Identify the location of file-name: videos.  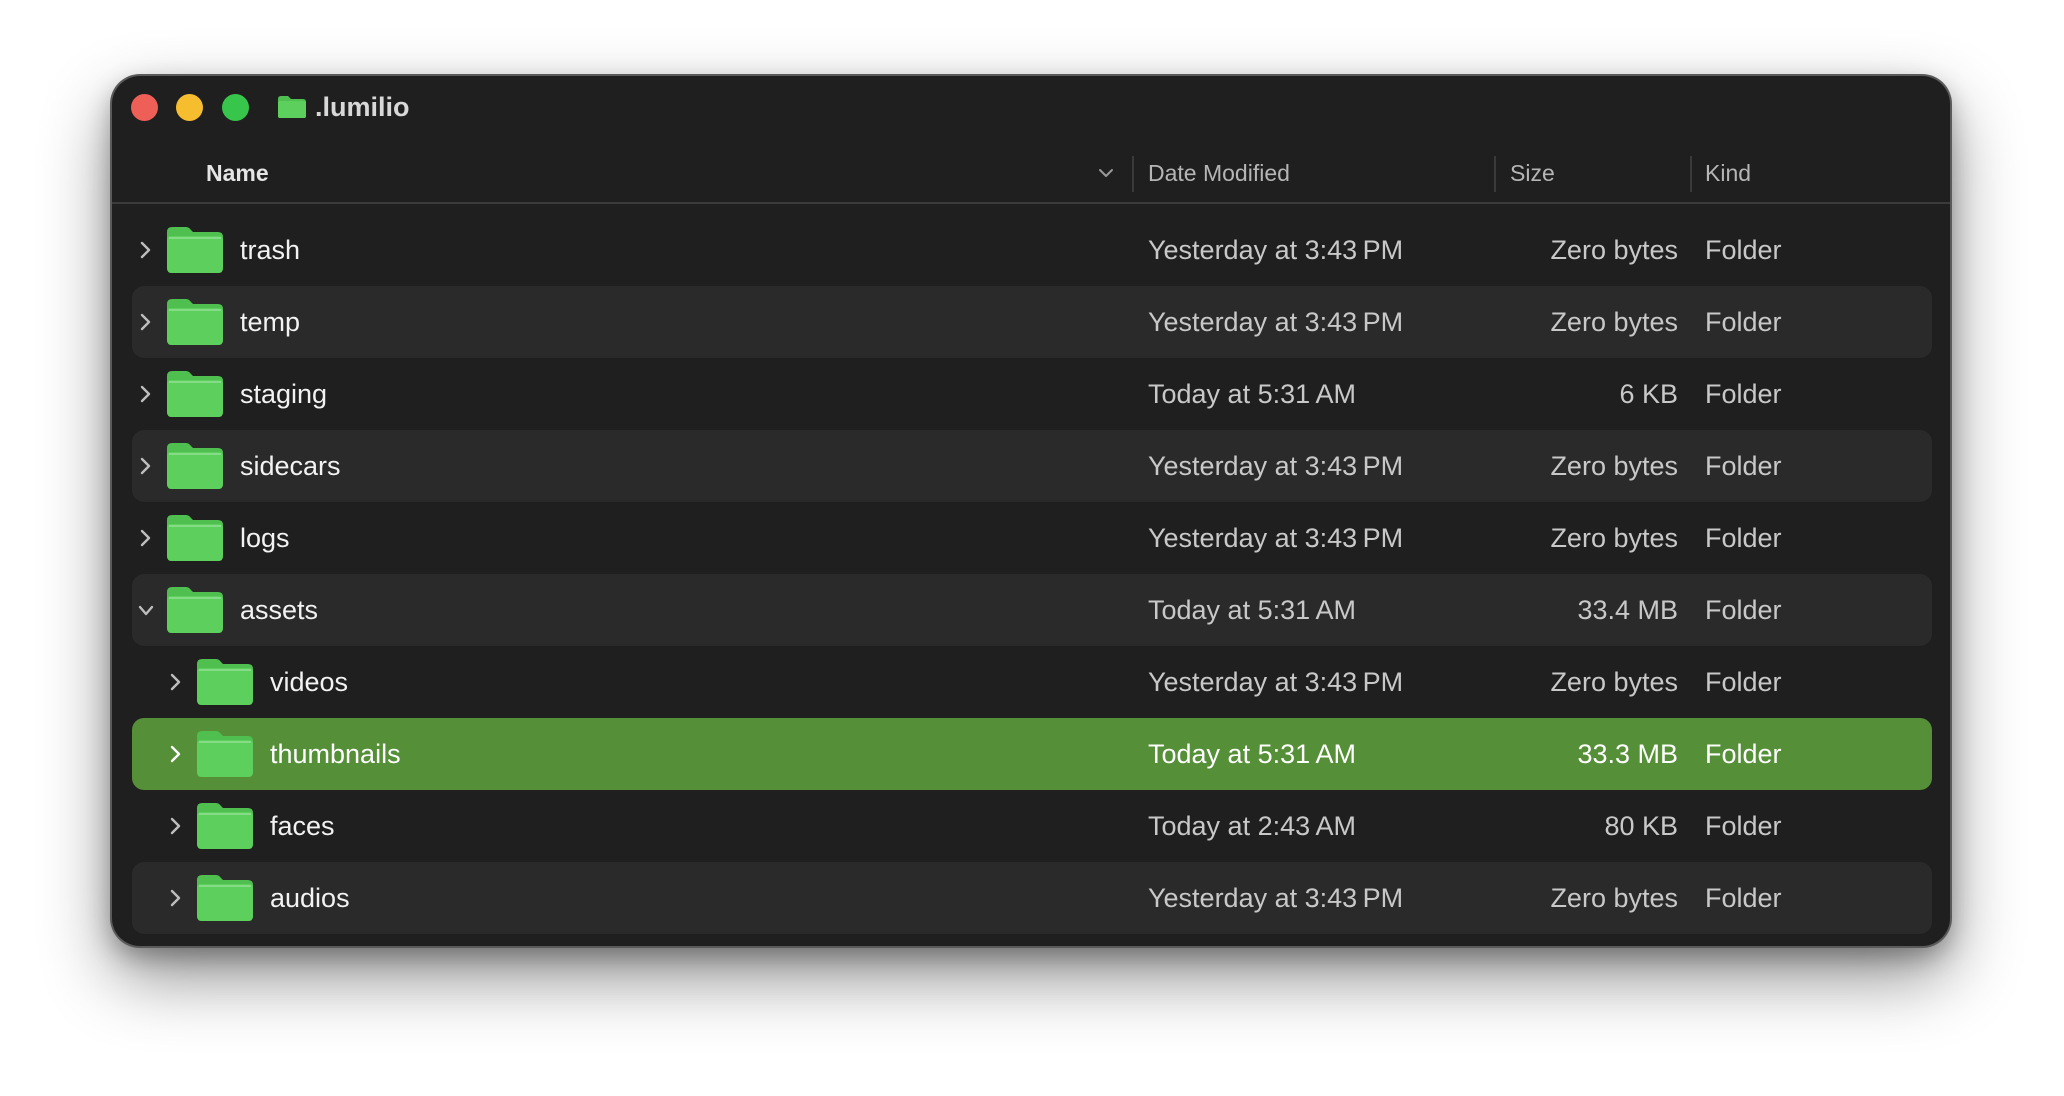
(309, 682).